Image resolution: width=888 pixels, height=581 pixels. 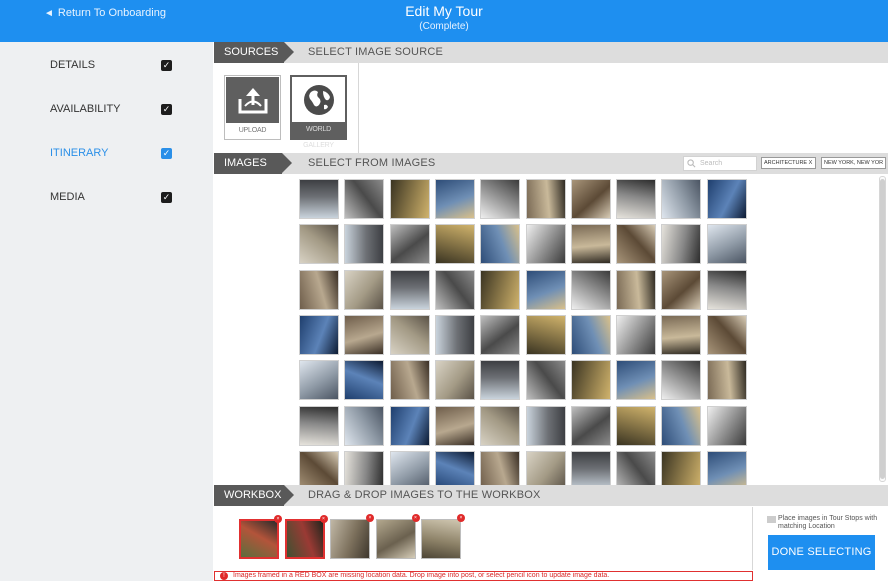 I want to click on filter-chip-architecture: ARCHITECTURE X, so click(x=788, y=163).